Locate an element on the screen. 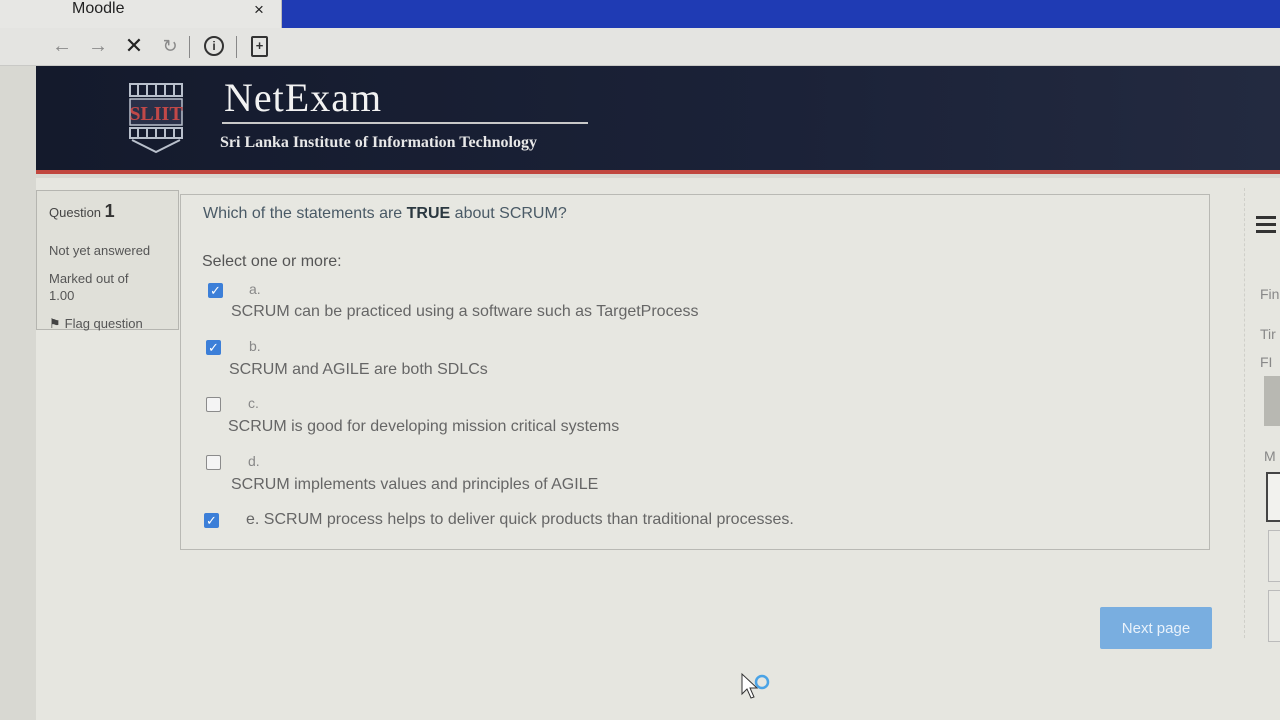 Image resolution: width=1280 pixels, height=720 pixels. marked-label: Marked out of is located at coordinates (89, 278).